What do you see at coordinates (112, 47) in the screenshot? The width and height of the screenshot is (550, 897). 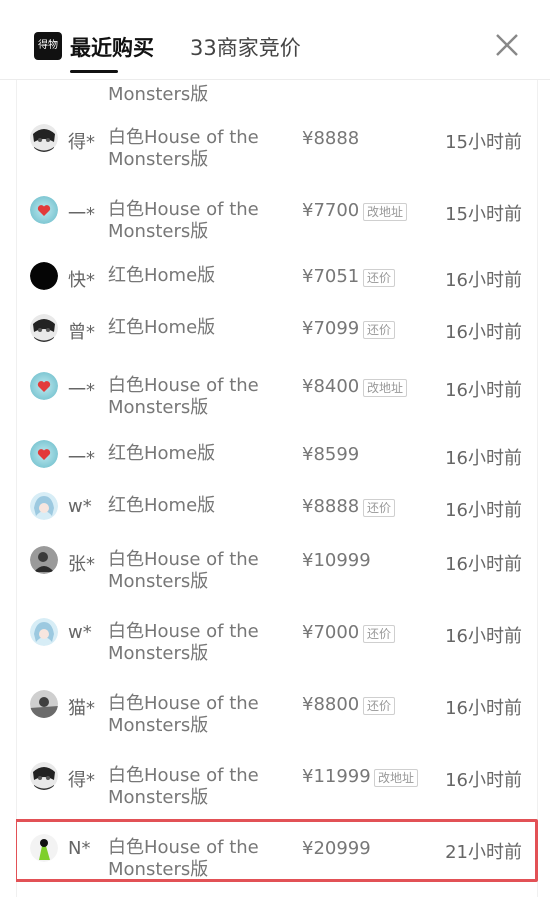 I see `tab-recent-purchases: 最近购买` at bounding box center [112, 47].